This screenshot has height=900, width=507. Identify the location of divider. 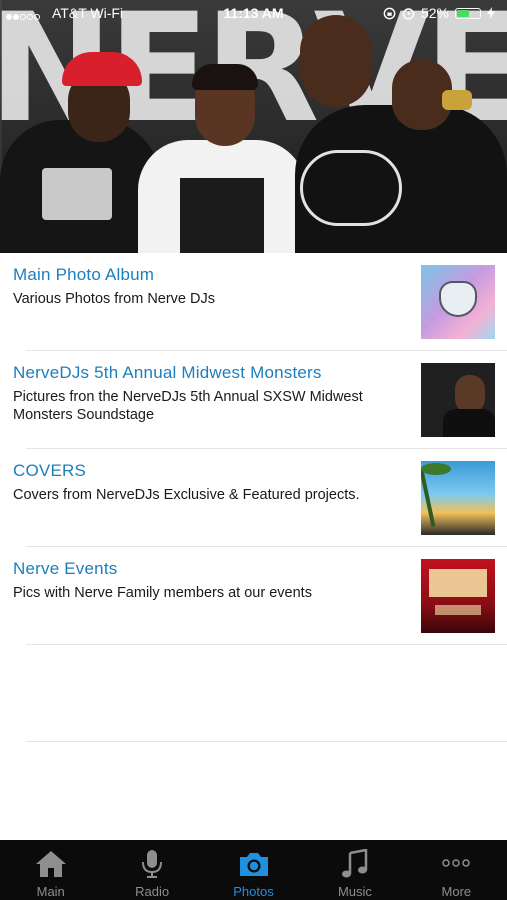
(266, 644).